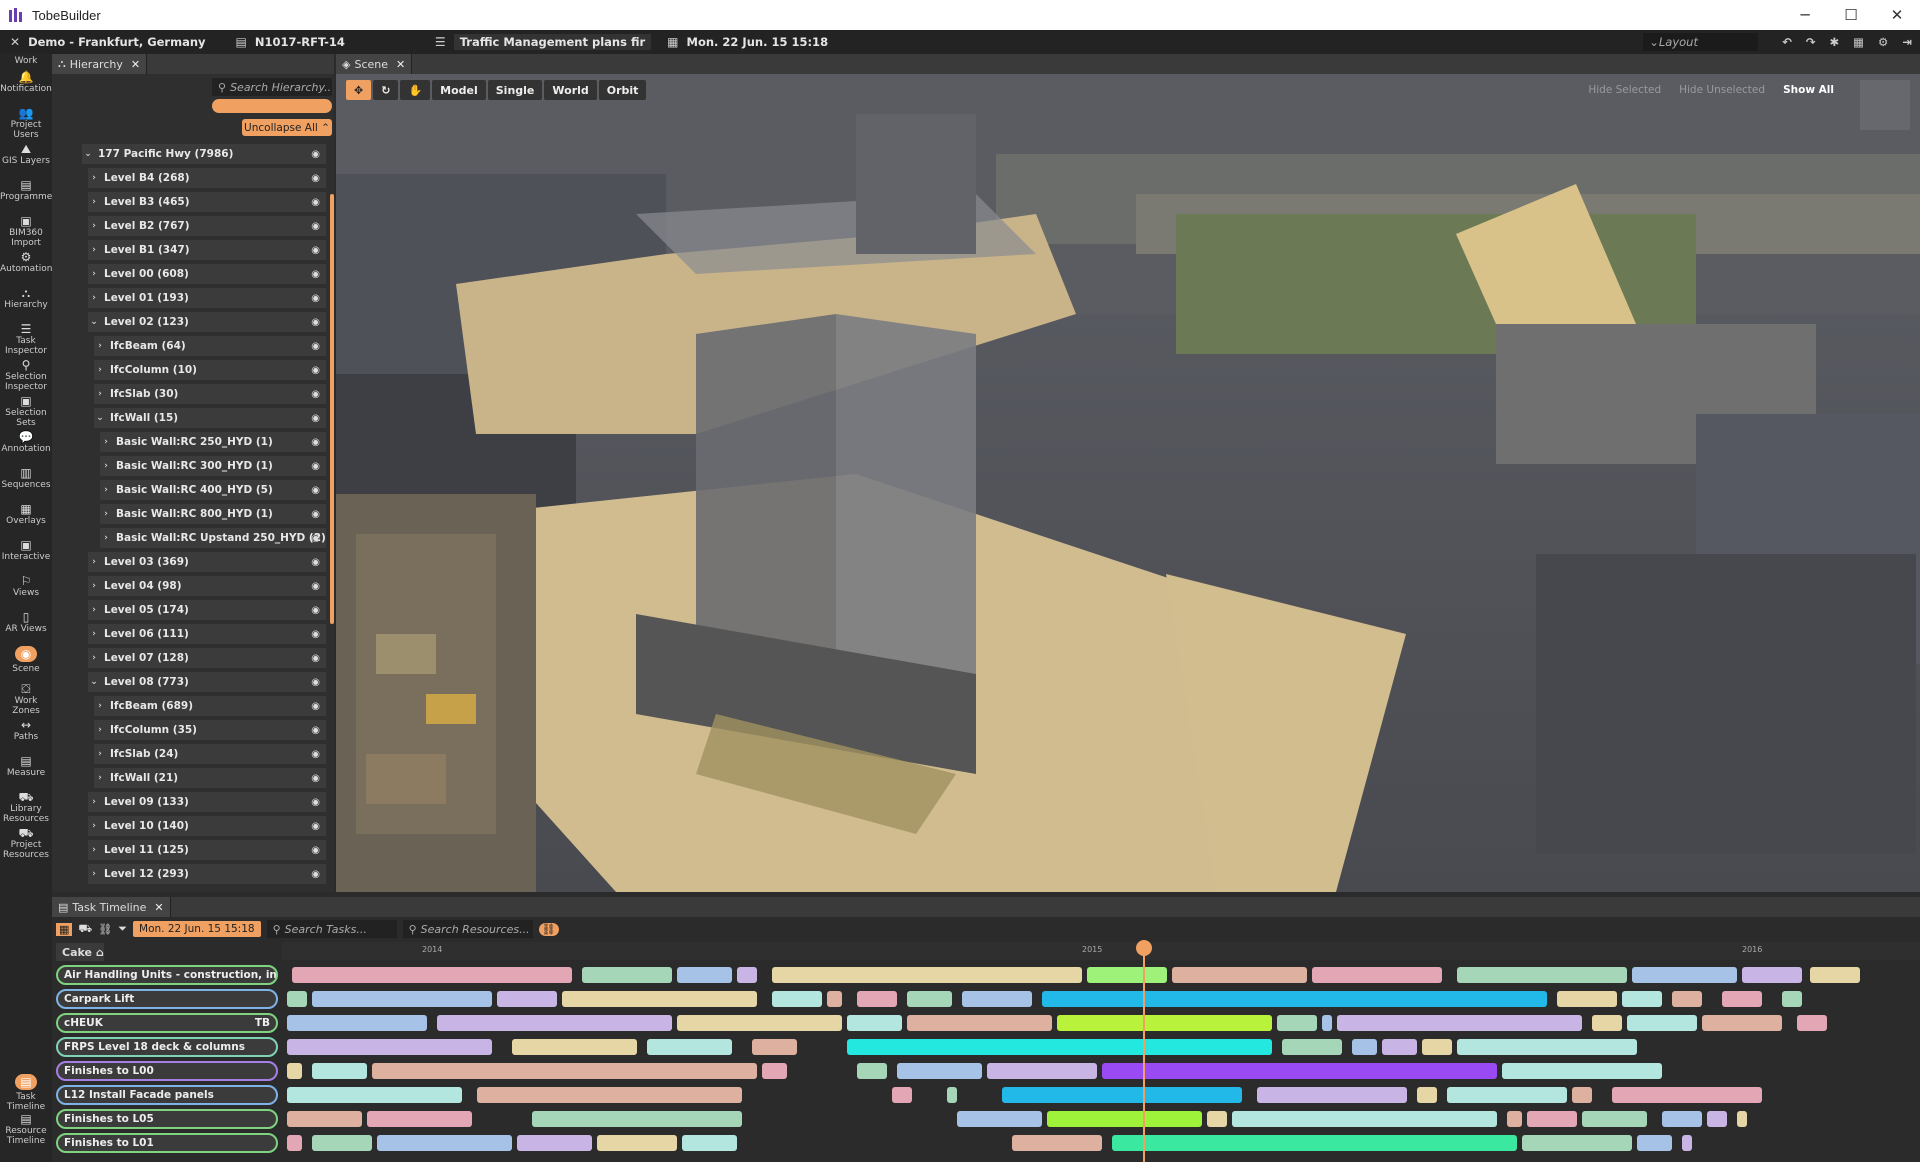  I want to click on task-row-label: FRPS Level 18 deck & columns, so click(167, 1047).